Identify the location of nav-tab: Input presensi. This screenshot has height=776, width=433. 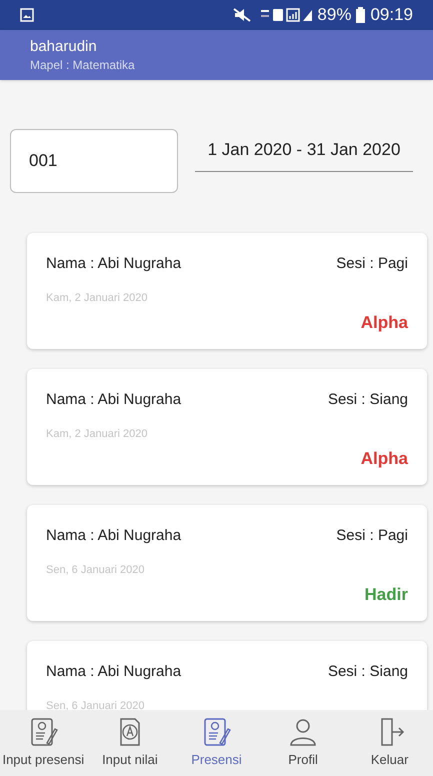
(43, 743).